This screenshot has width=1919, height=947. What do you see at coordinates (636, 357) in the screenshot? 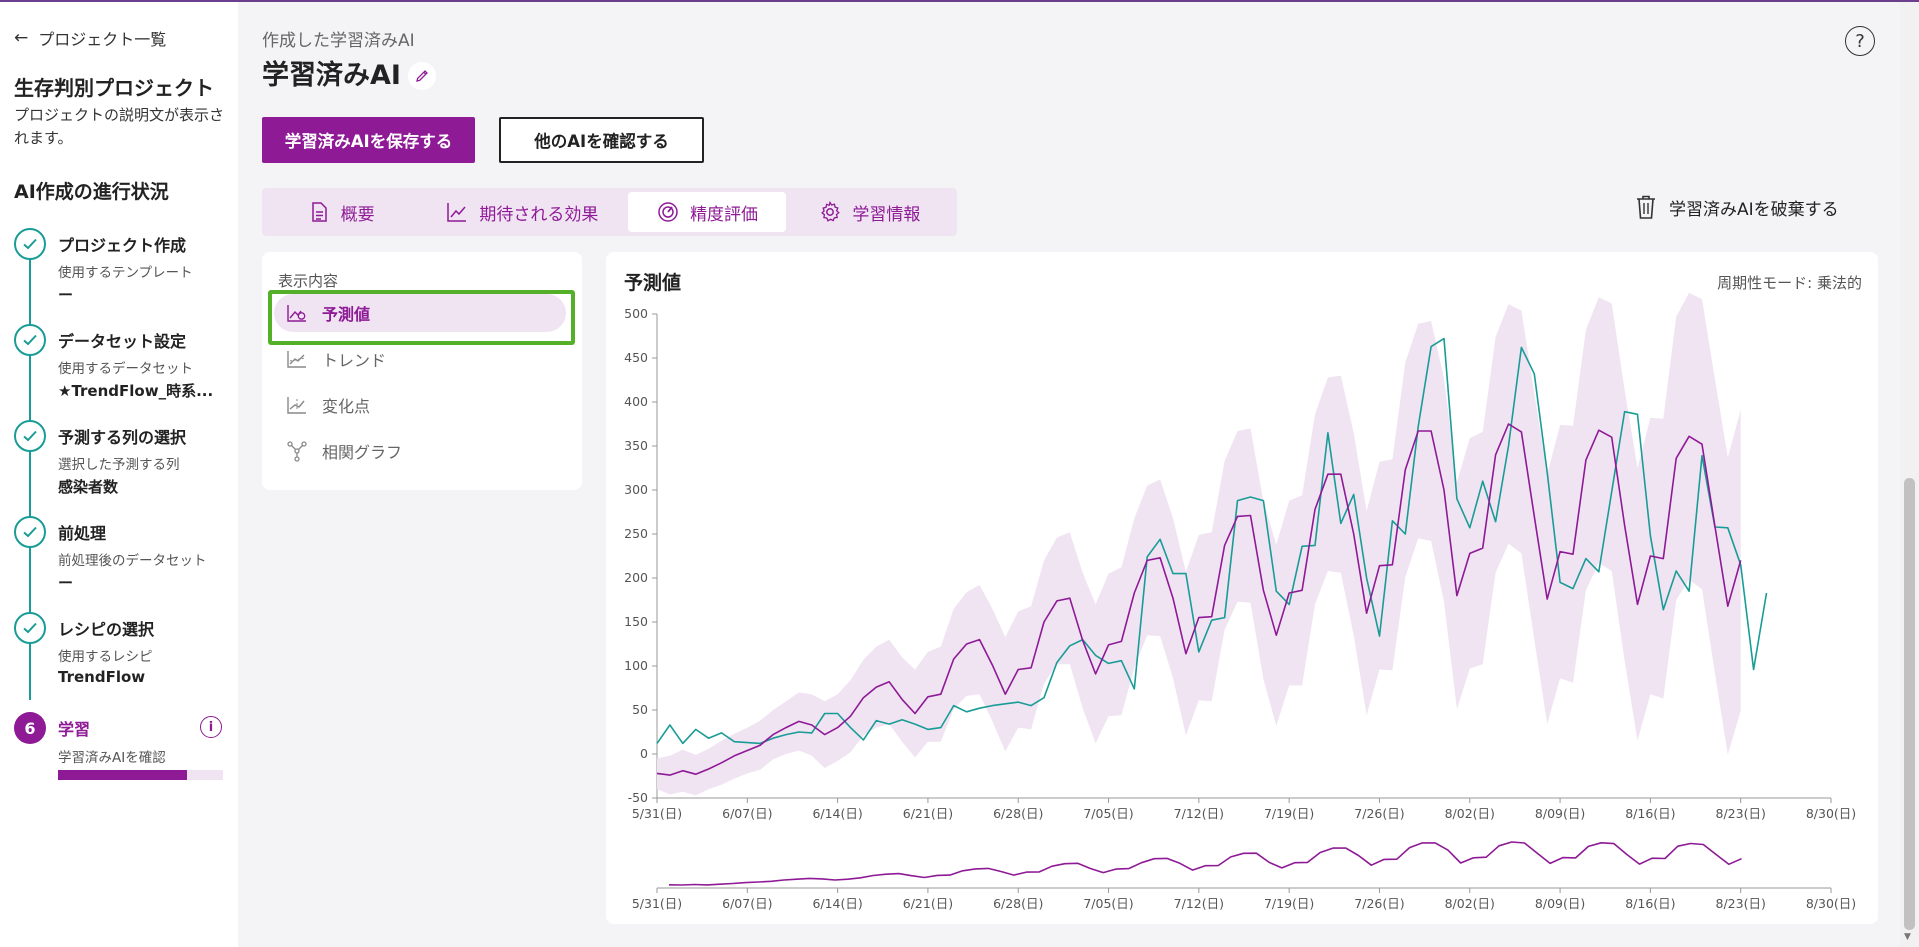
I see `y-tick-label: 450` at bounding box center [636, 357].